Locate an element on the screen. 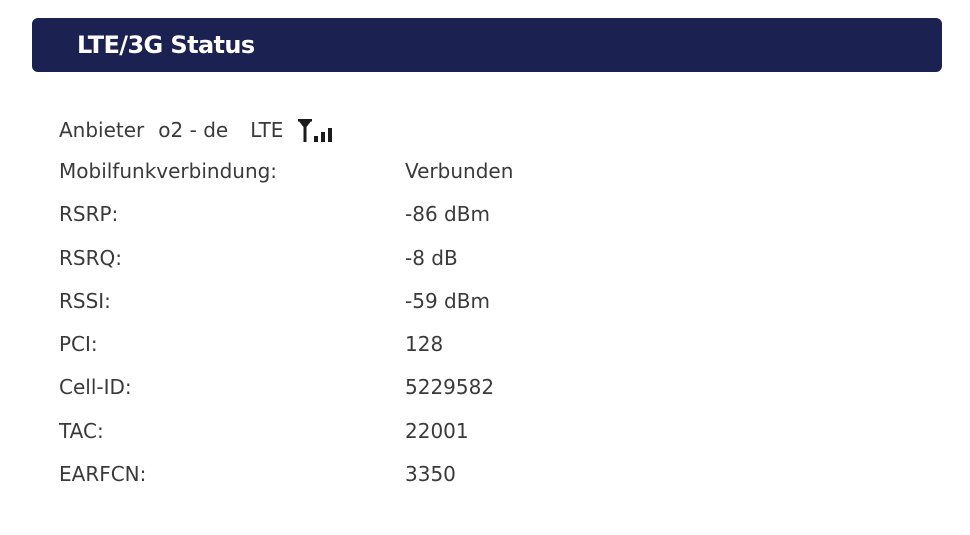  status-row-tac: TAC: 22001 is located at coordinates (359, 431).